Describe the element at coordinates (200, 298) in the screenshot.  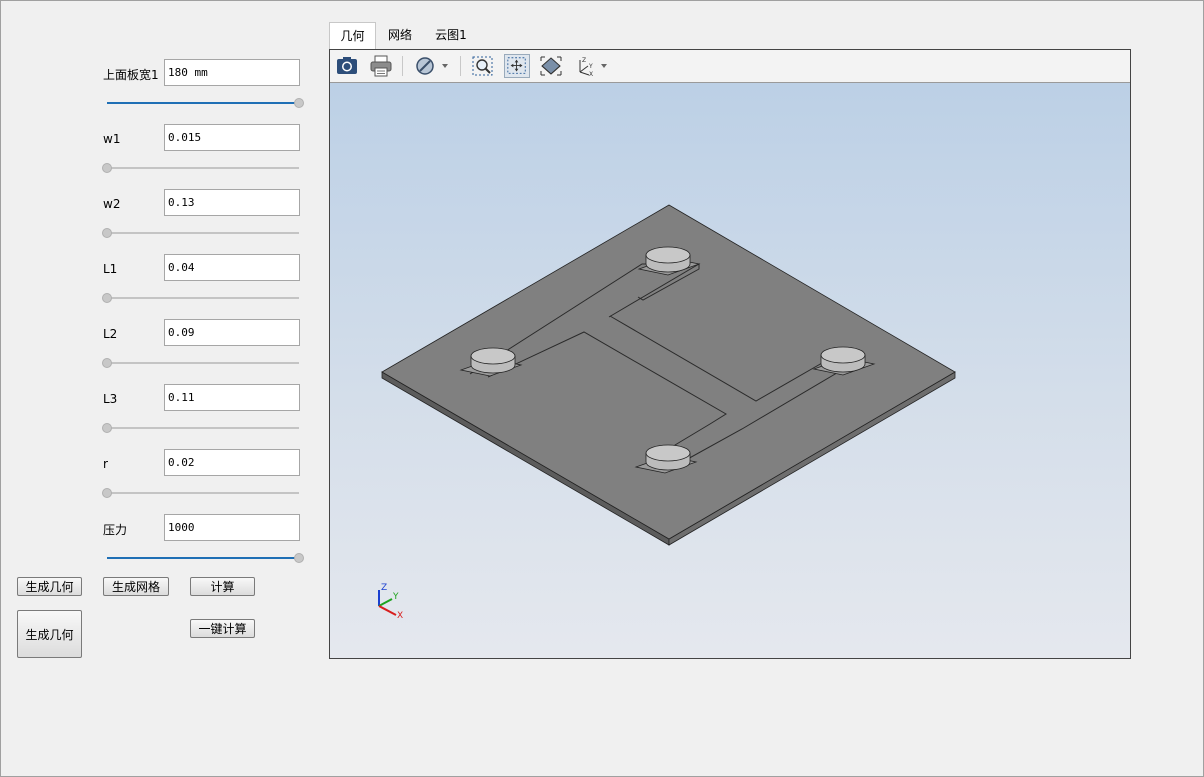
I see `param-slider-l1` at that location.